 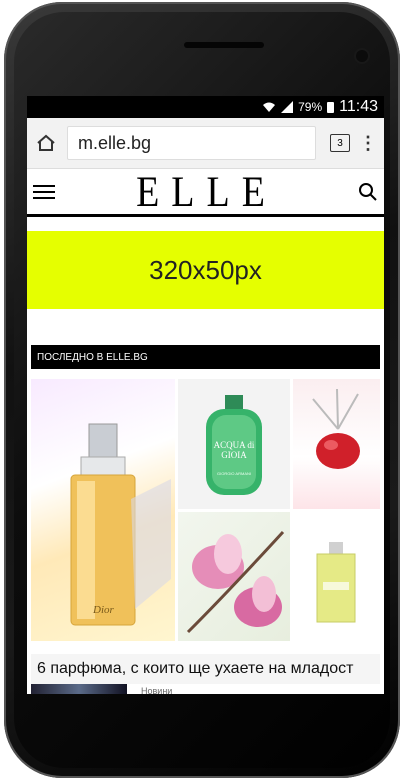 I want to click on browser-toolbar: m.elle.bg 3 ⋮, so click(x=205, y=143).